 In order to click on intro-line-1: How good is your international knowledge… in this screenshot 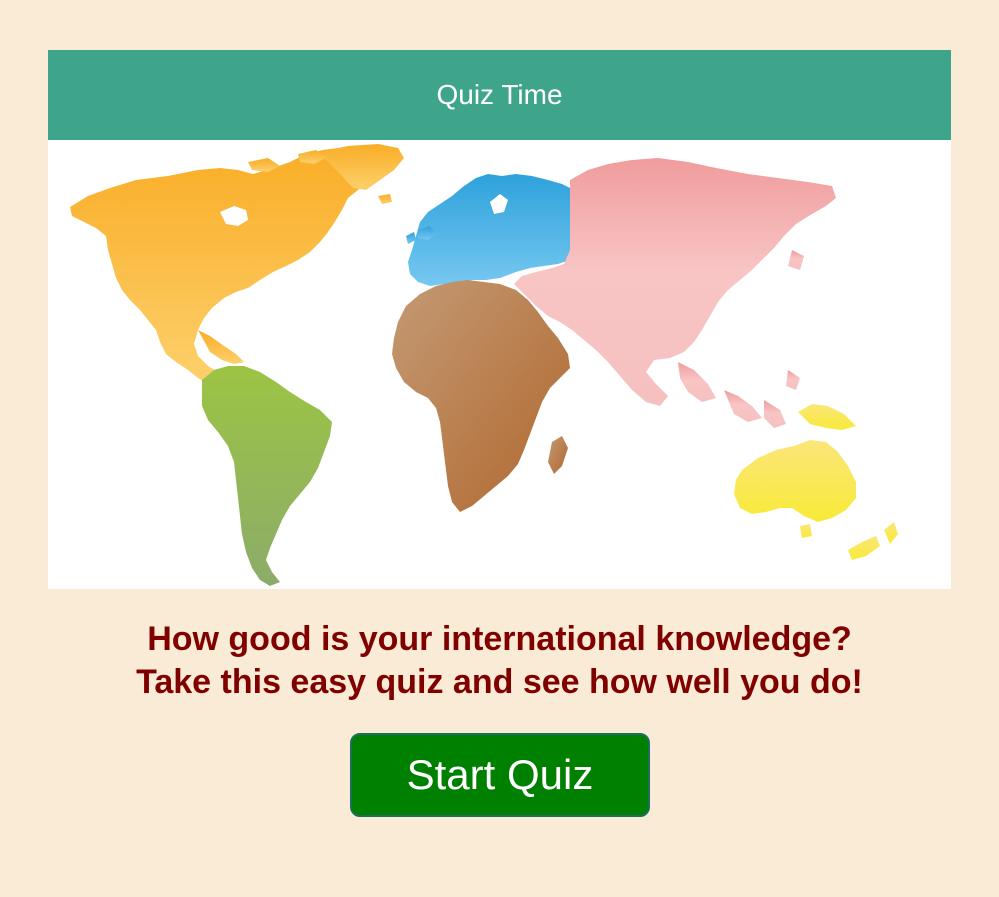, I will do `click(499, 639)`.